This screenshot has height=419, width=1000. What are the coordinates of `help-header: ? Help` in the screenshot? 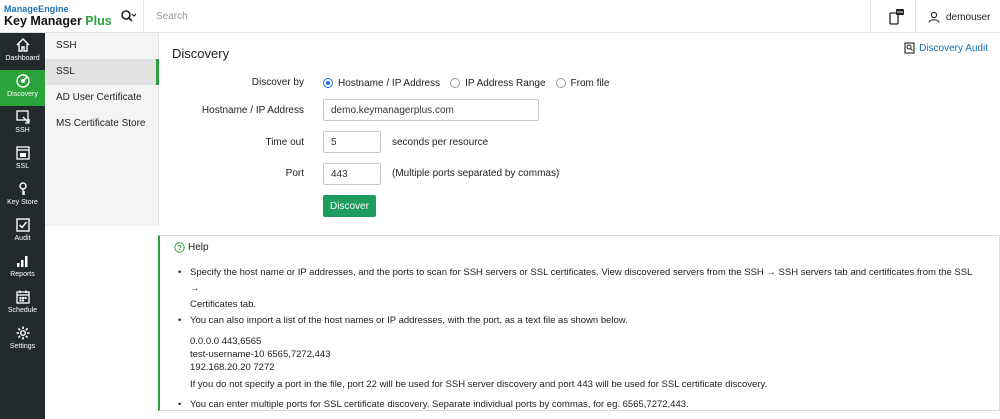 It's located at (191, 247).